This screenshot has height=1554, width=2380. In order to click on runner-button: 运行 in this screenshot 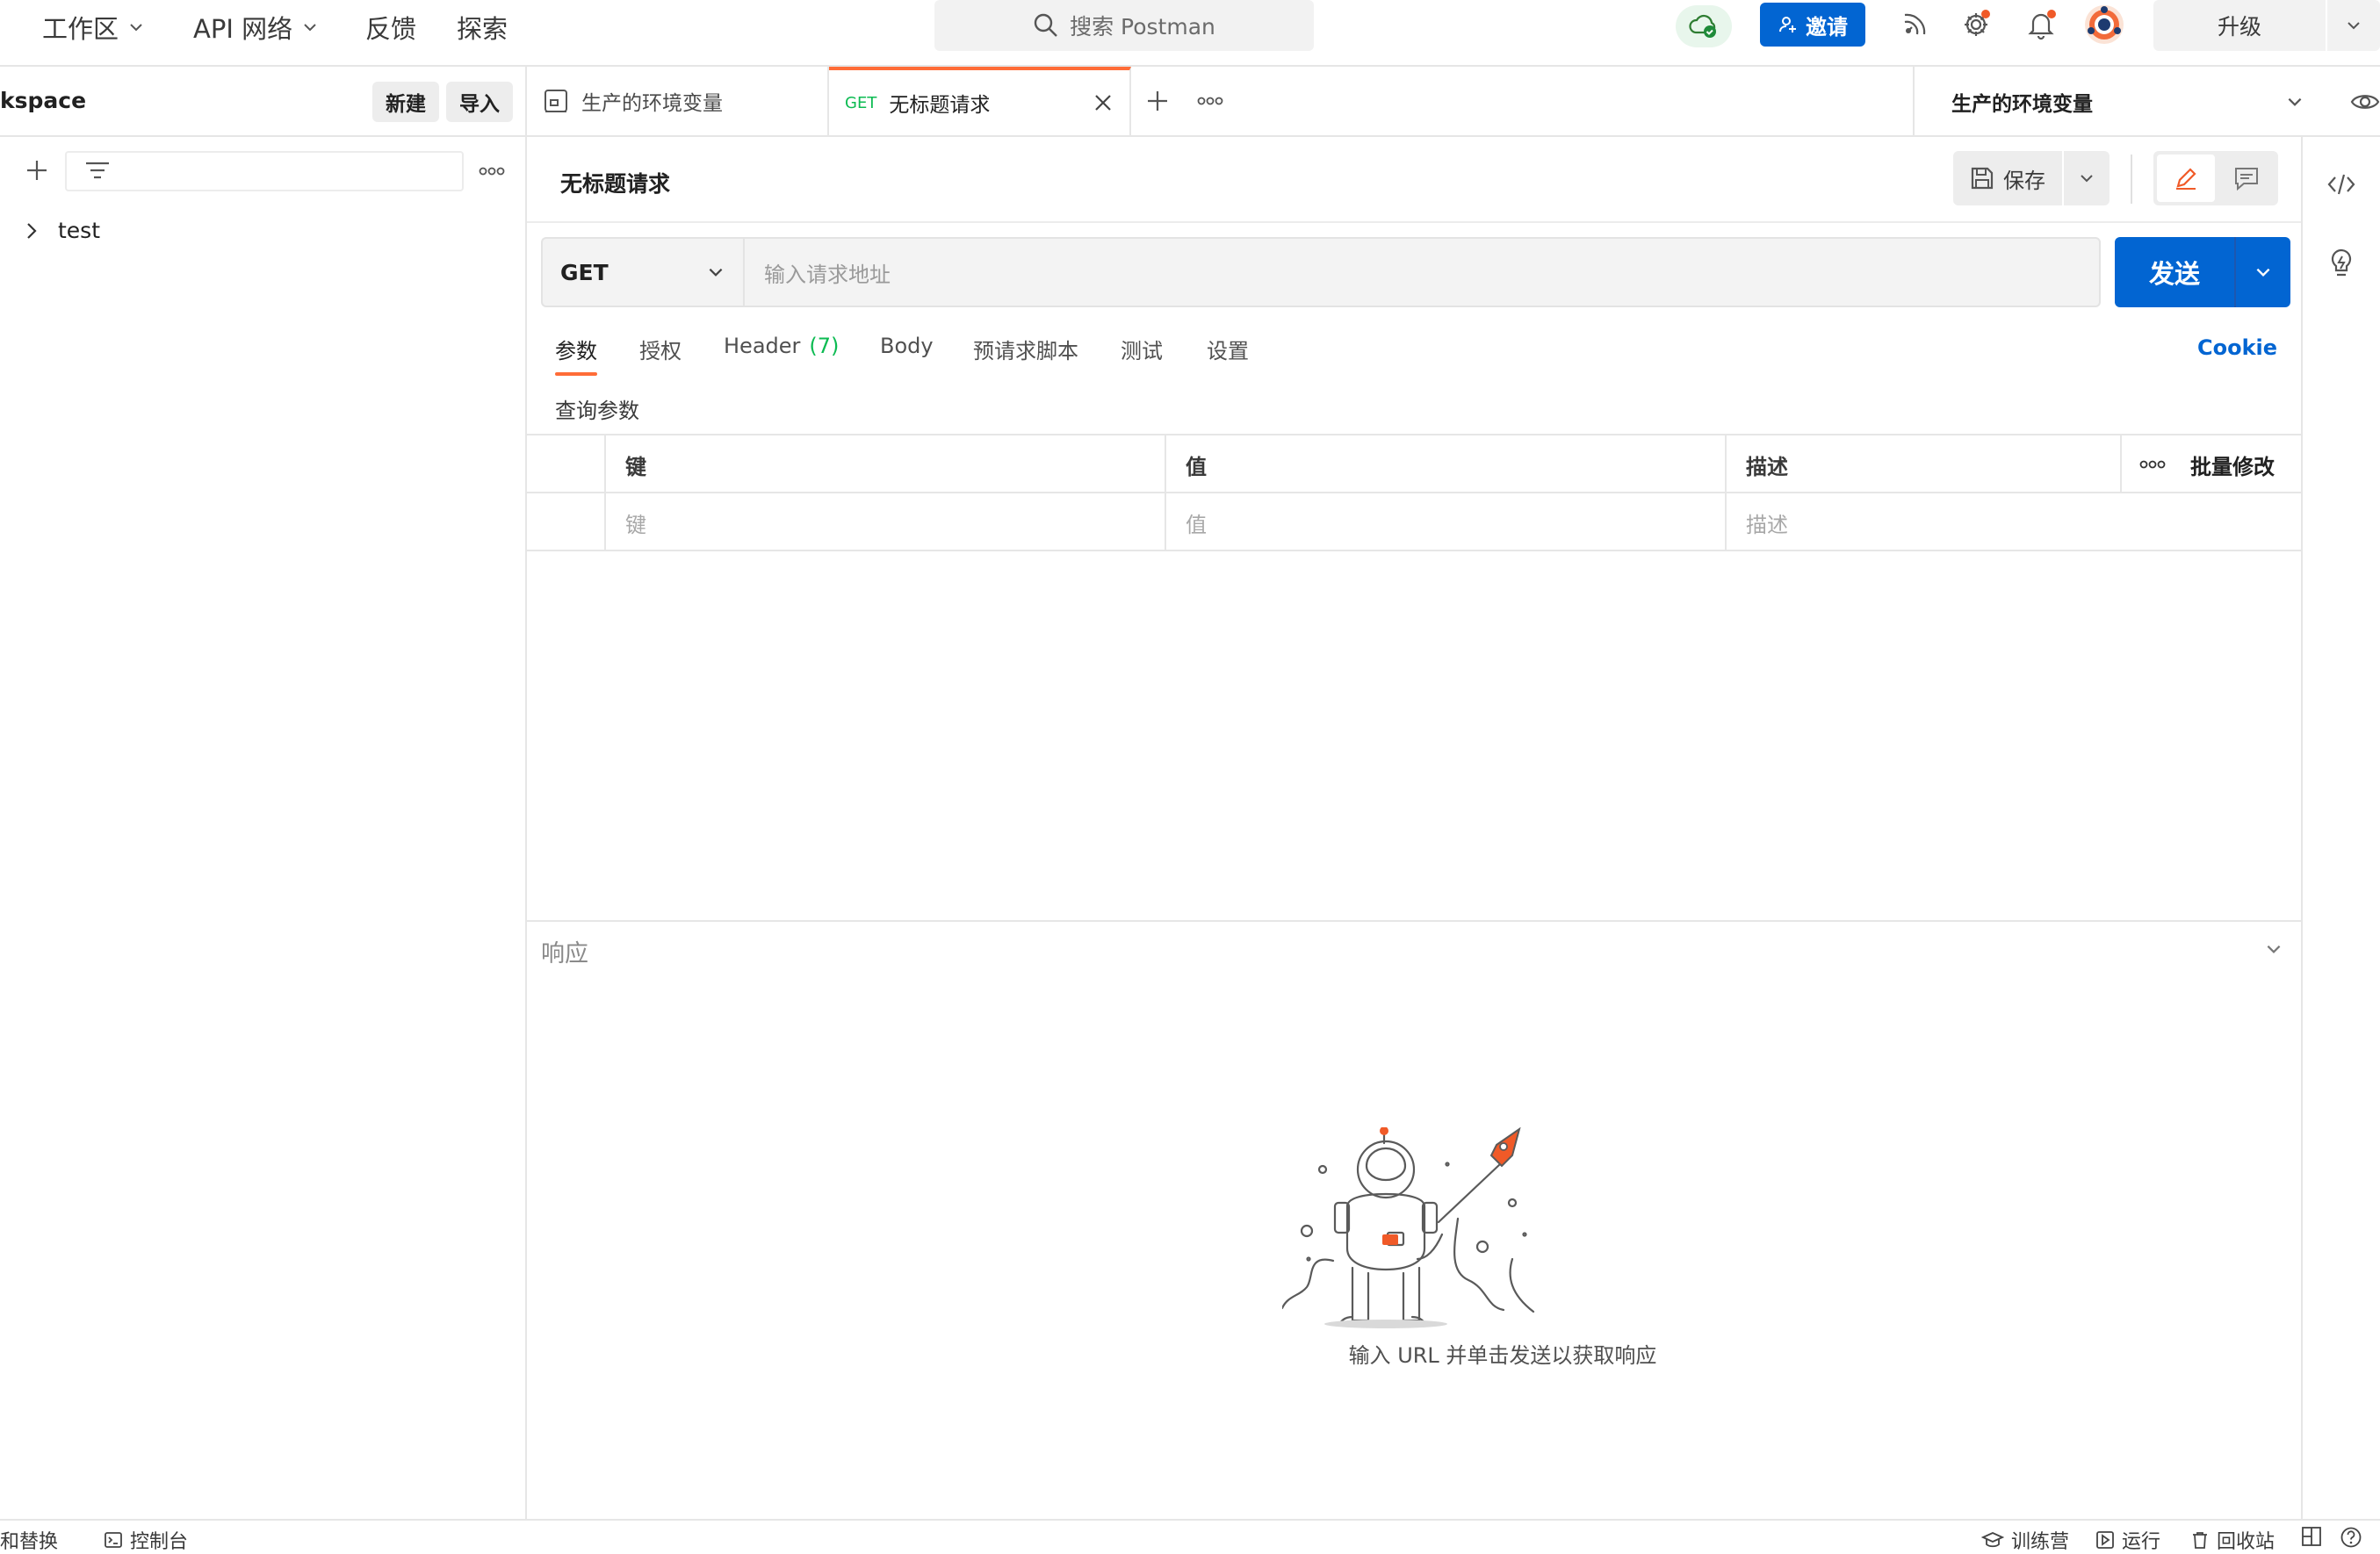, I will do `click(2127, 1540)`.